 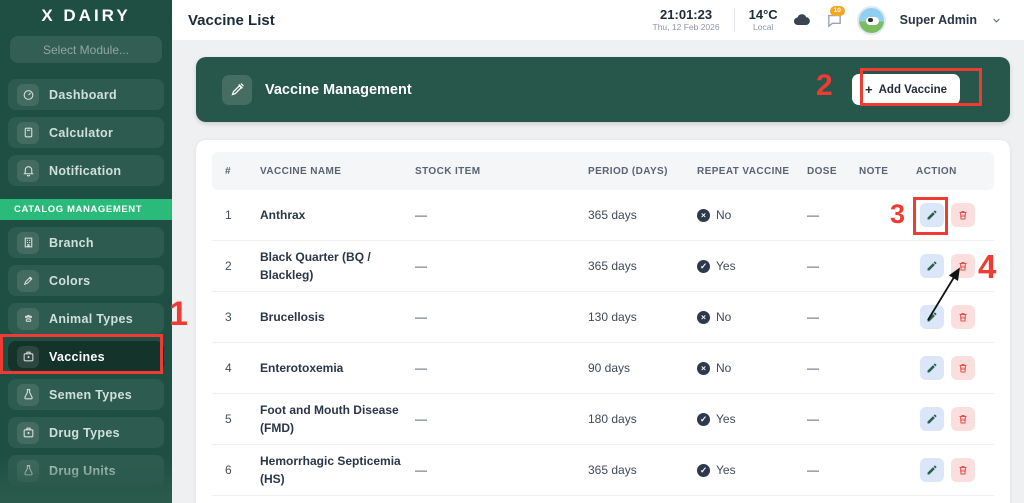 I want to click on paw-icon, so click(x=28, y=318).